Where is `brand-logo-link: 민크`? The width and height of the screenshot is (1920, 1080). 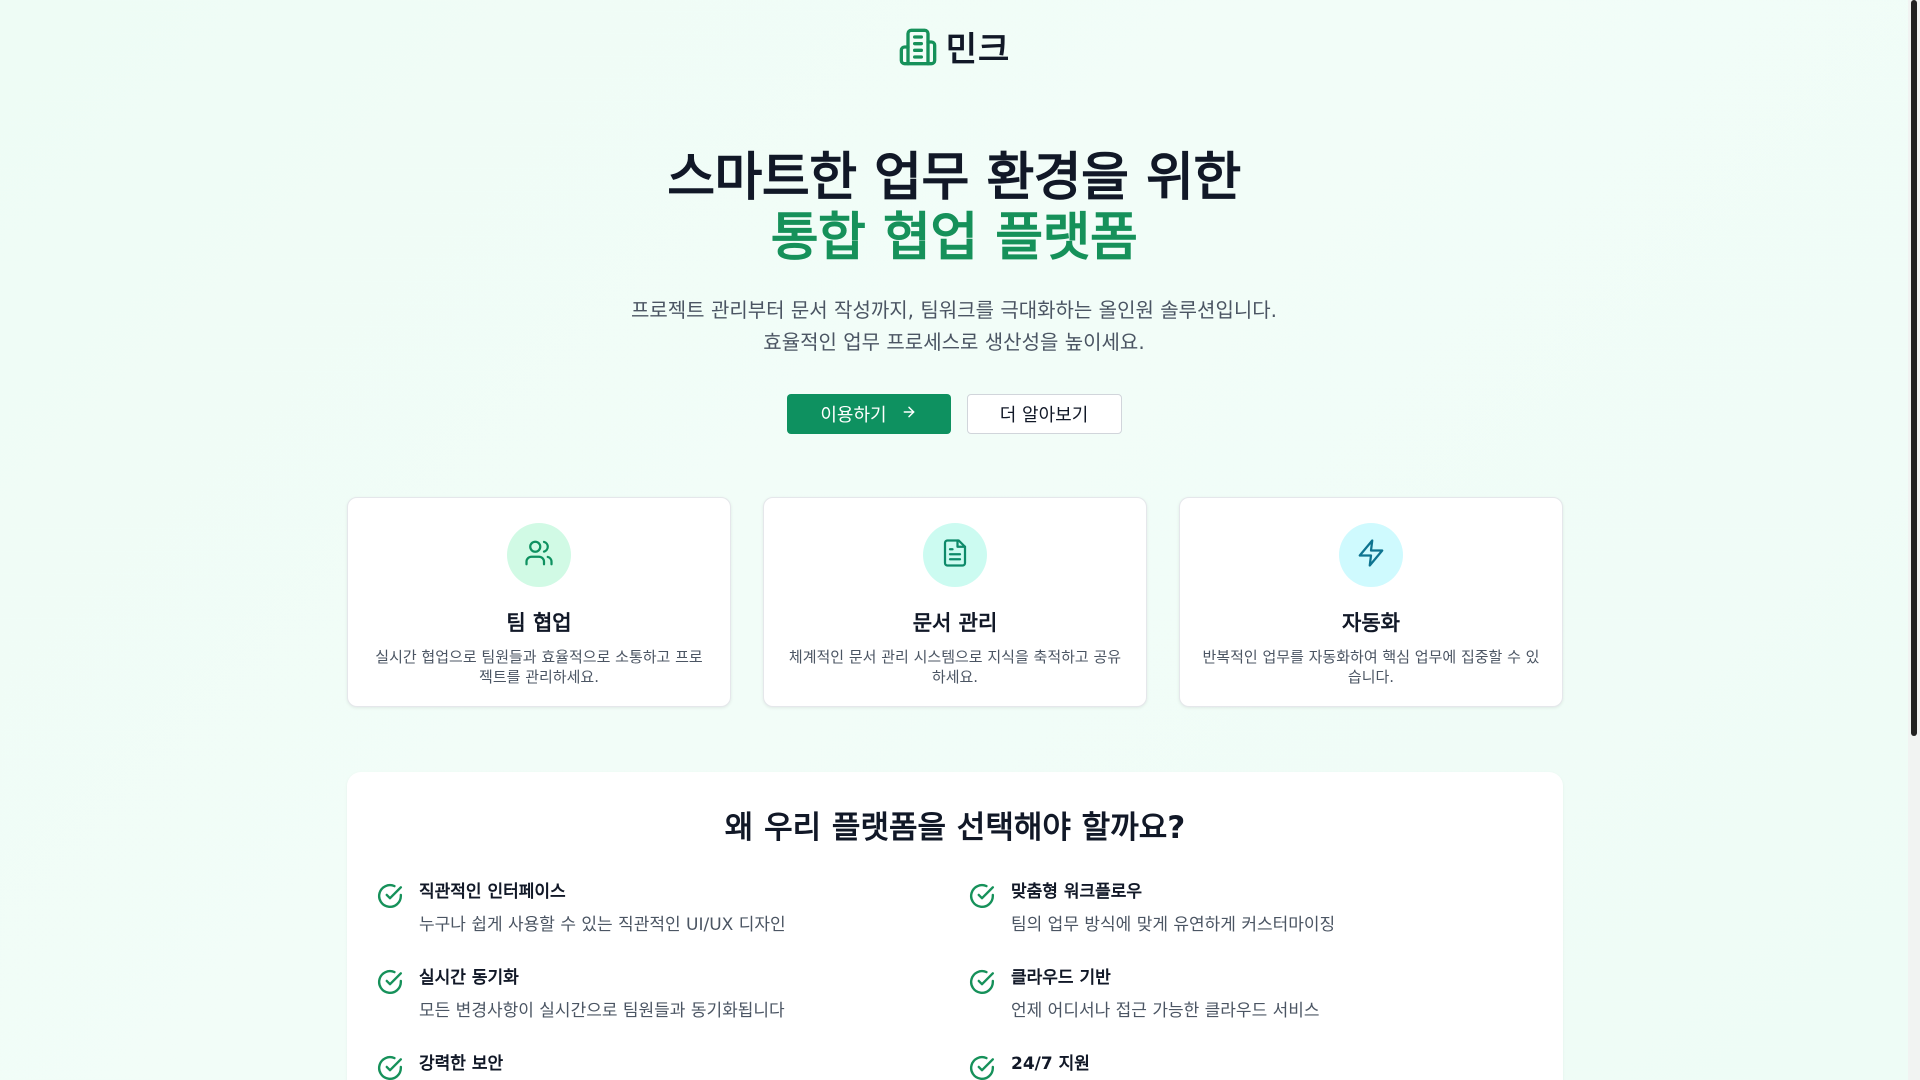
brand-logo-link: 민크 is located at coordinates (954, 46).